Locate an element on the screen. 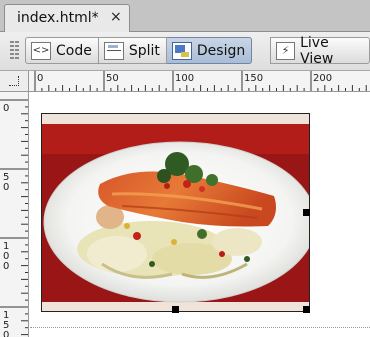 Image resolution: width=370 pixels, height=337 pixels. horizontal-ruler-label: 50 is located at coordinates (112, 78).